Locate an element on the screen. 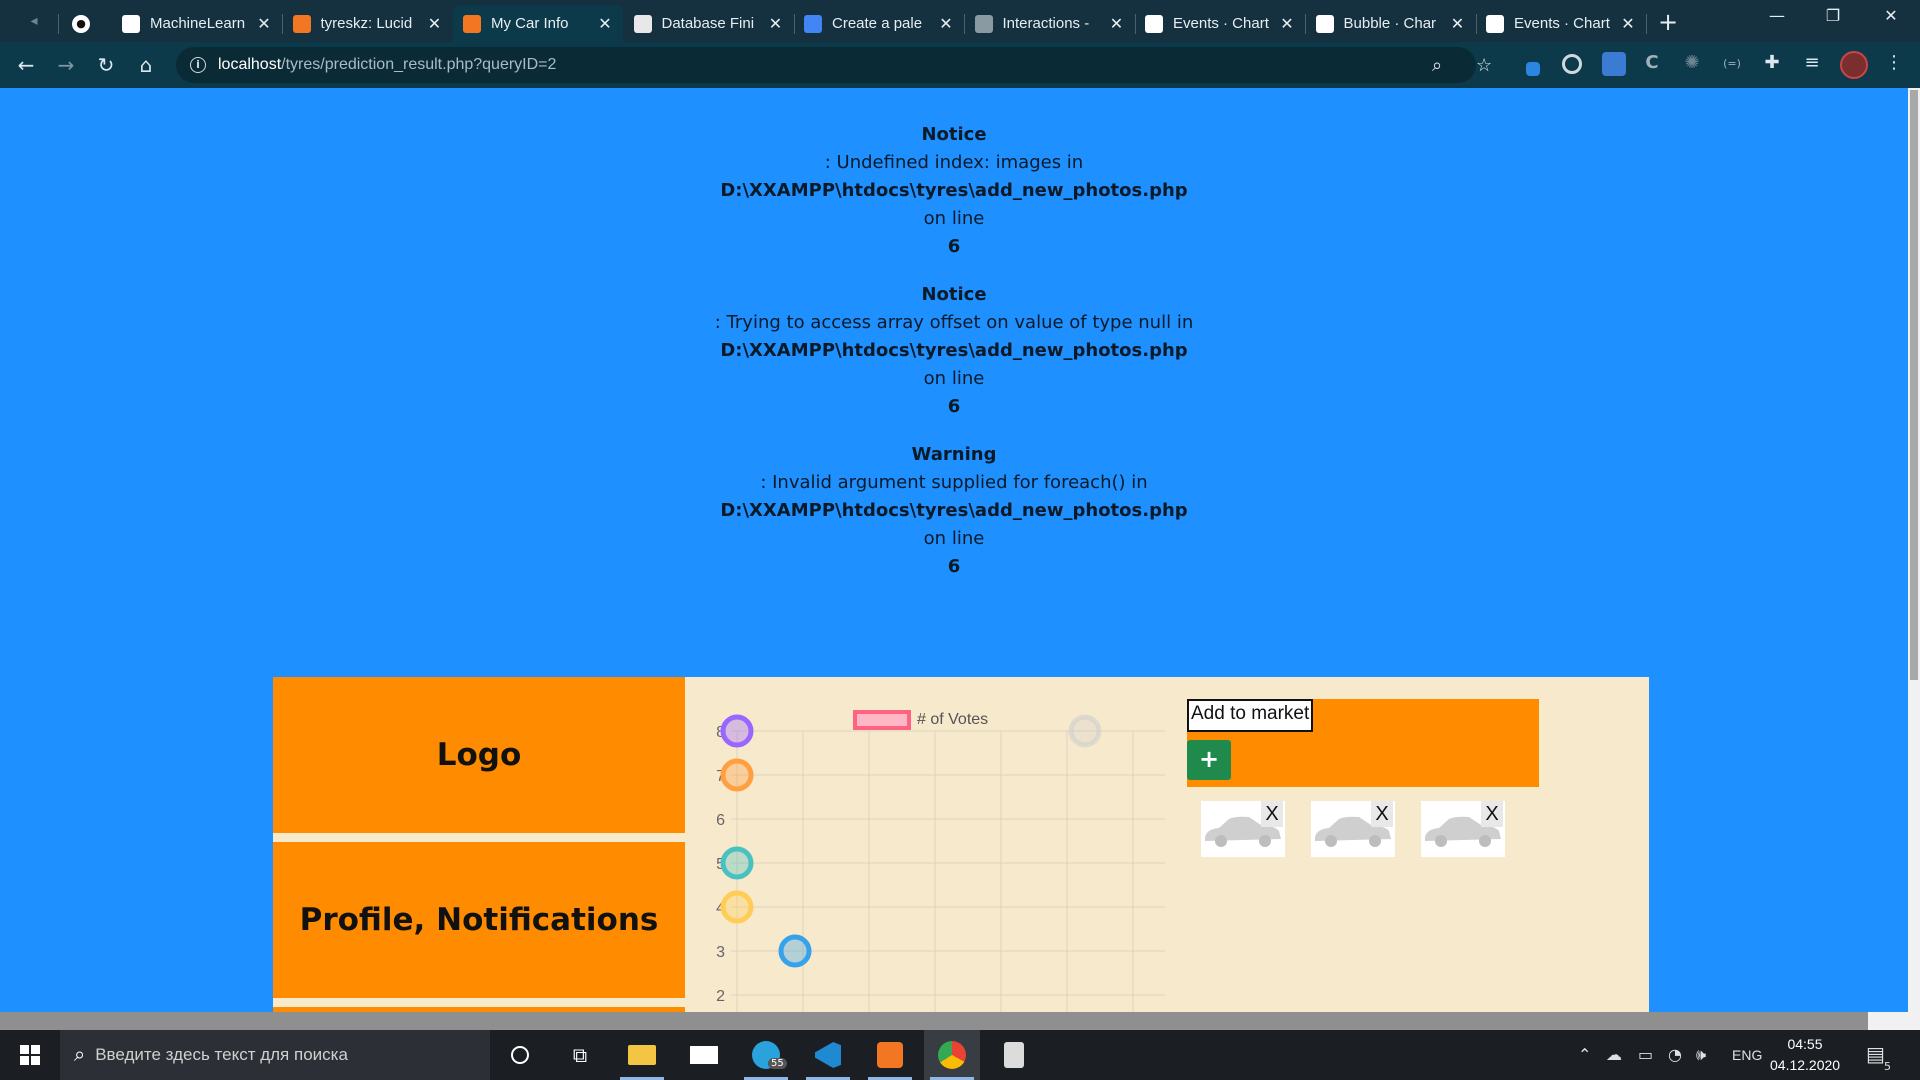  extensions-puzzle-icon: ✚ is located at coordinates (1772, 64).